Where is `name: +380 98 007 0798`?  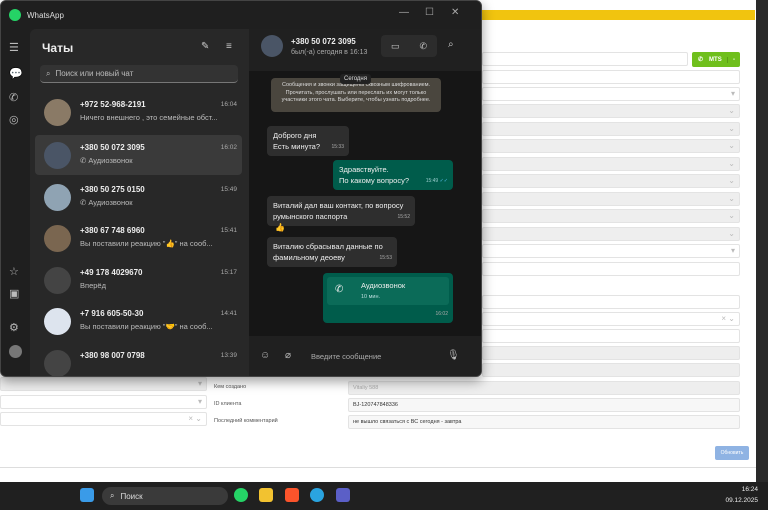
name: +380 98 007 0798 is located at coordinates (112, 355).